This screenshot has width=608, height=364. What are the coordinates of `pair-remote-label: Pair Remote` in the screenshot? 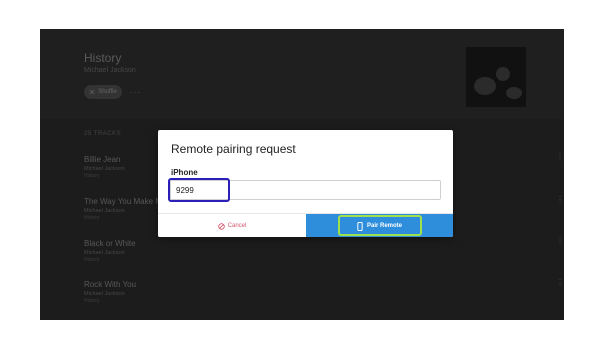 It's located at (384, 226).